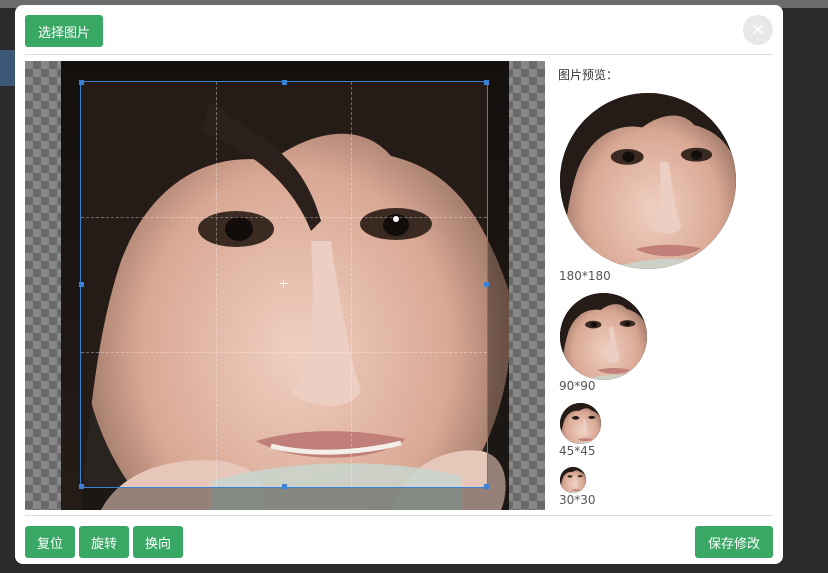 This screenshot has width=828, height=573. I want to click on rotate-button: 旋转, so click(104, 542).